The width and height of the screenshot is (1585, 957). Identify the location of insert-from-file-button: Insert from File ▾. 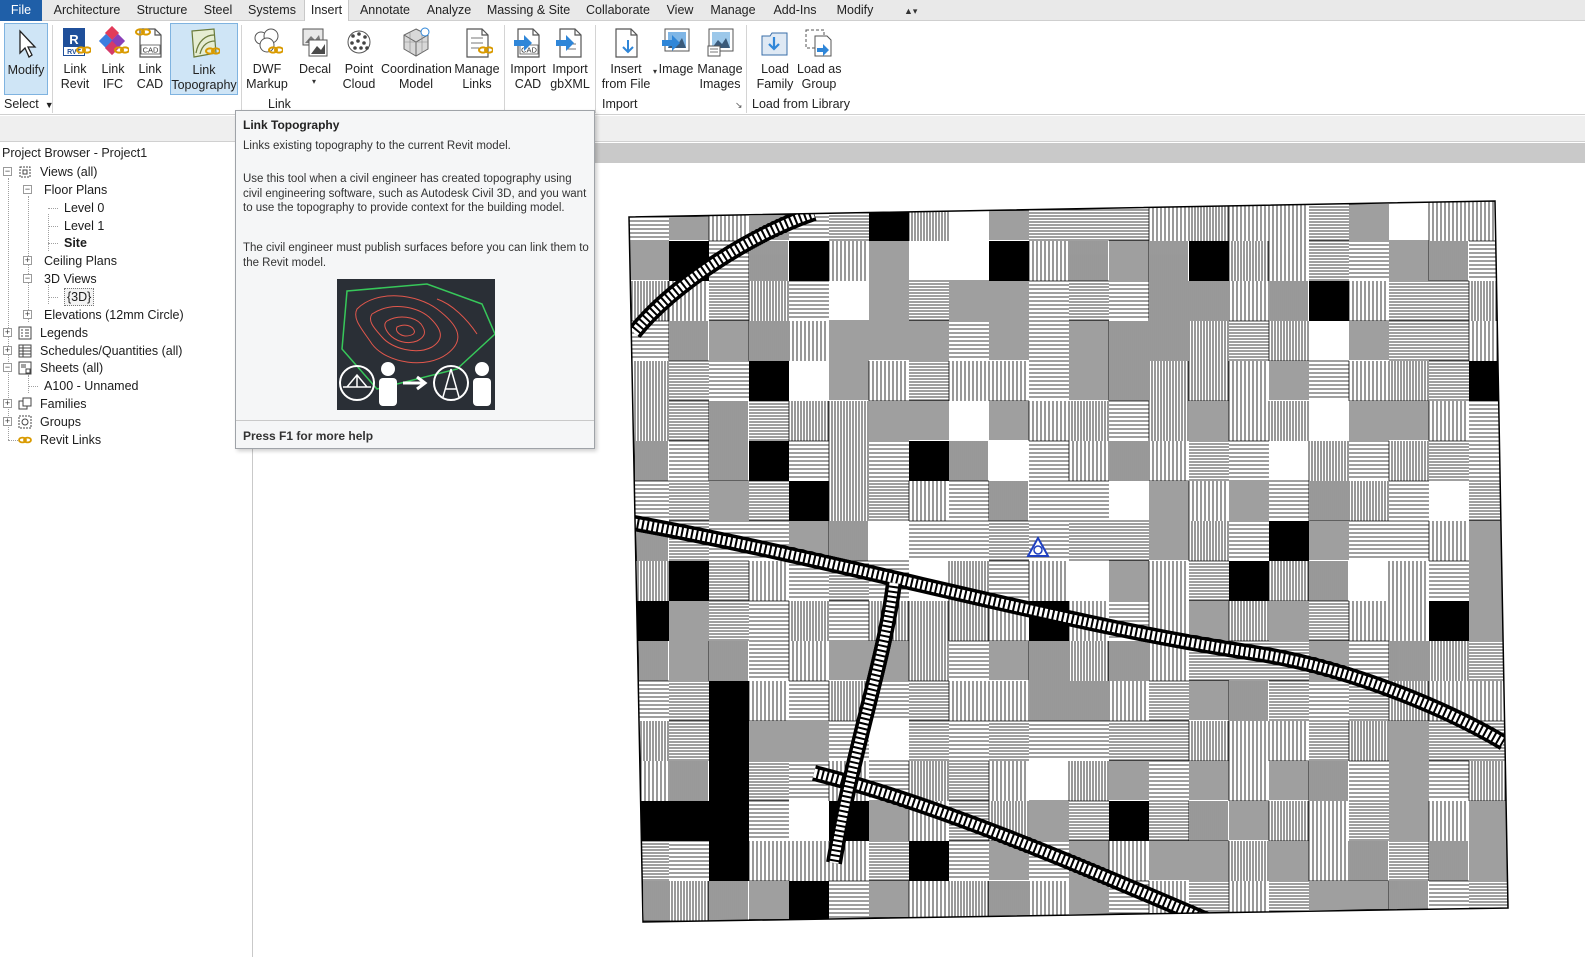
(627, 59).